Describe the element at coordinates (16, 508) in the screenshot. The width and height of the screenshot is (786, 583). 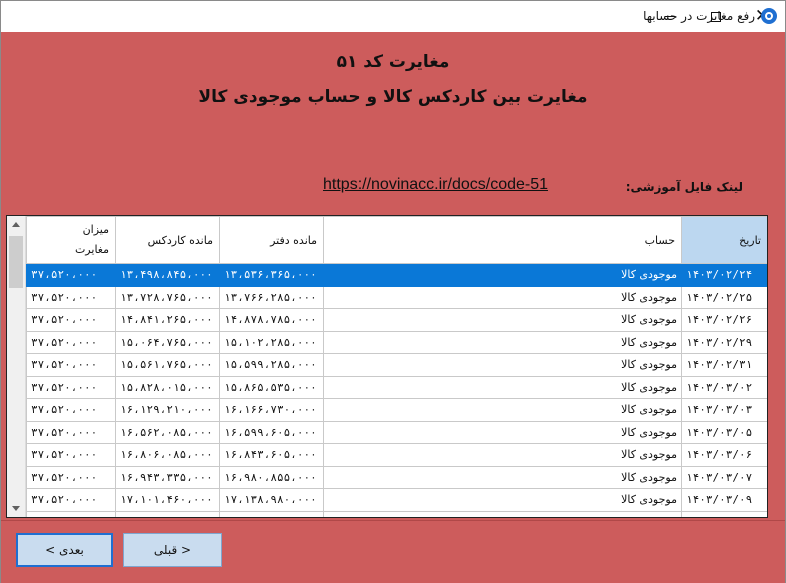
I see `scroll-down-icon` at that location.